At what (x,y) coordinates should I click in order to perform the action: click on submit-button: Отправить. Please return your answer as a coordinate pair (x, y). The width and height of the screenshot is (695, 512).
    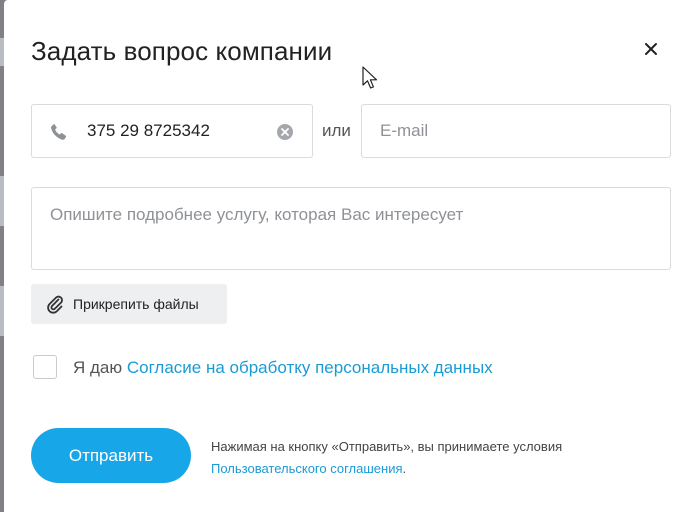
    Looking at the image, I should click on (111, 455).